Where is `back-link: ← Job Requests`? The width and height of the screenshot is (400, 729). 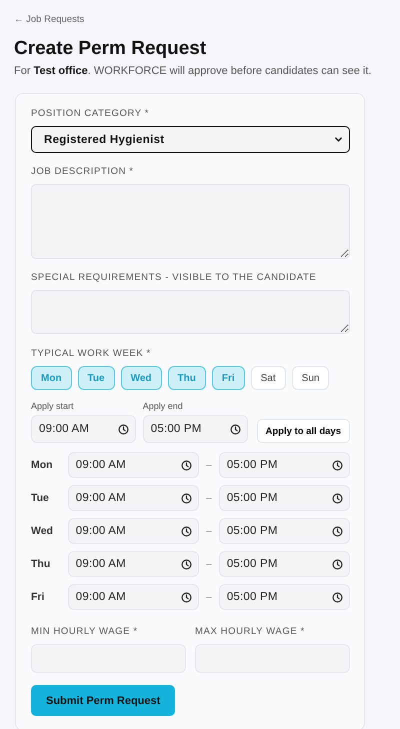
back-link: ← Job Requests is located at coordinates (49, 19).